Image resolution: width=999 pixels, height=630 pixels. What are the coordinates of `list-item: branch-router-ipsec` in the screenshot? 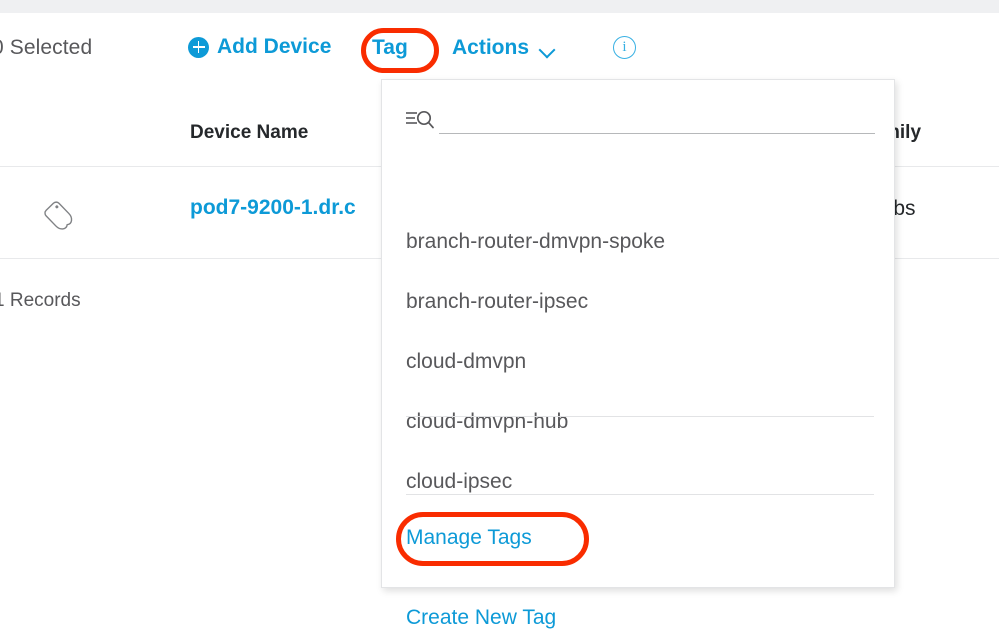 It's located at (497, 302).